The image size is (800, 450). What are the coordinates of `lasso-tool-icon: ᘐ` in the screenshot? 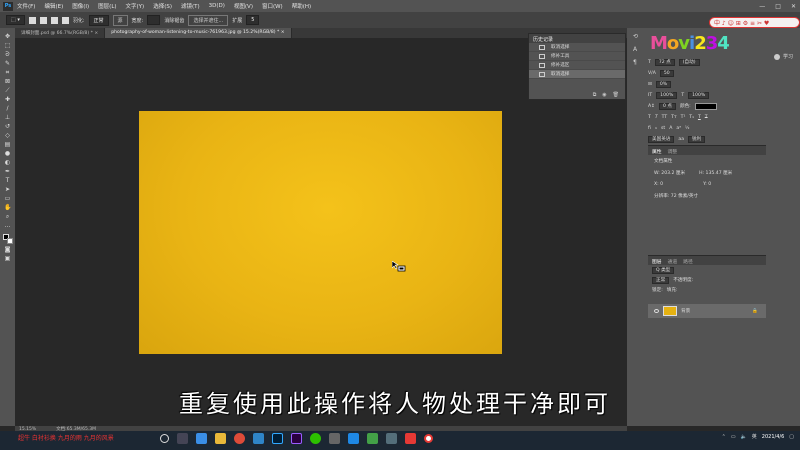 It's located at (7, 55).